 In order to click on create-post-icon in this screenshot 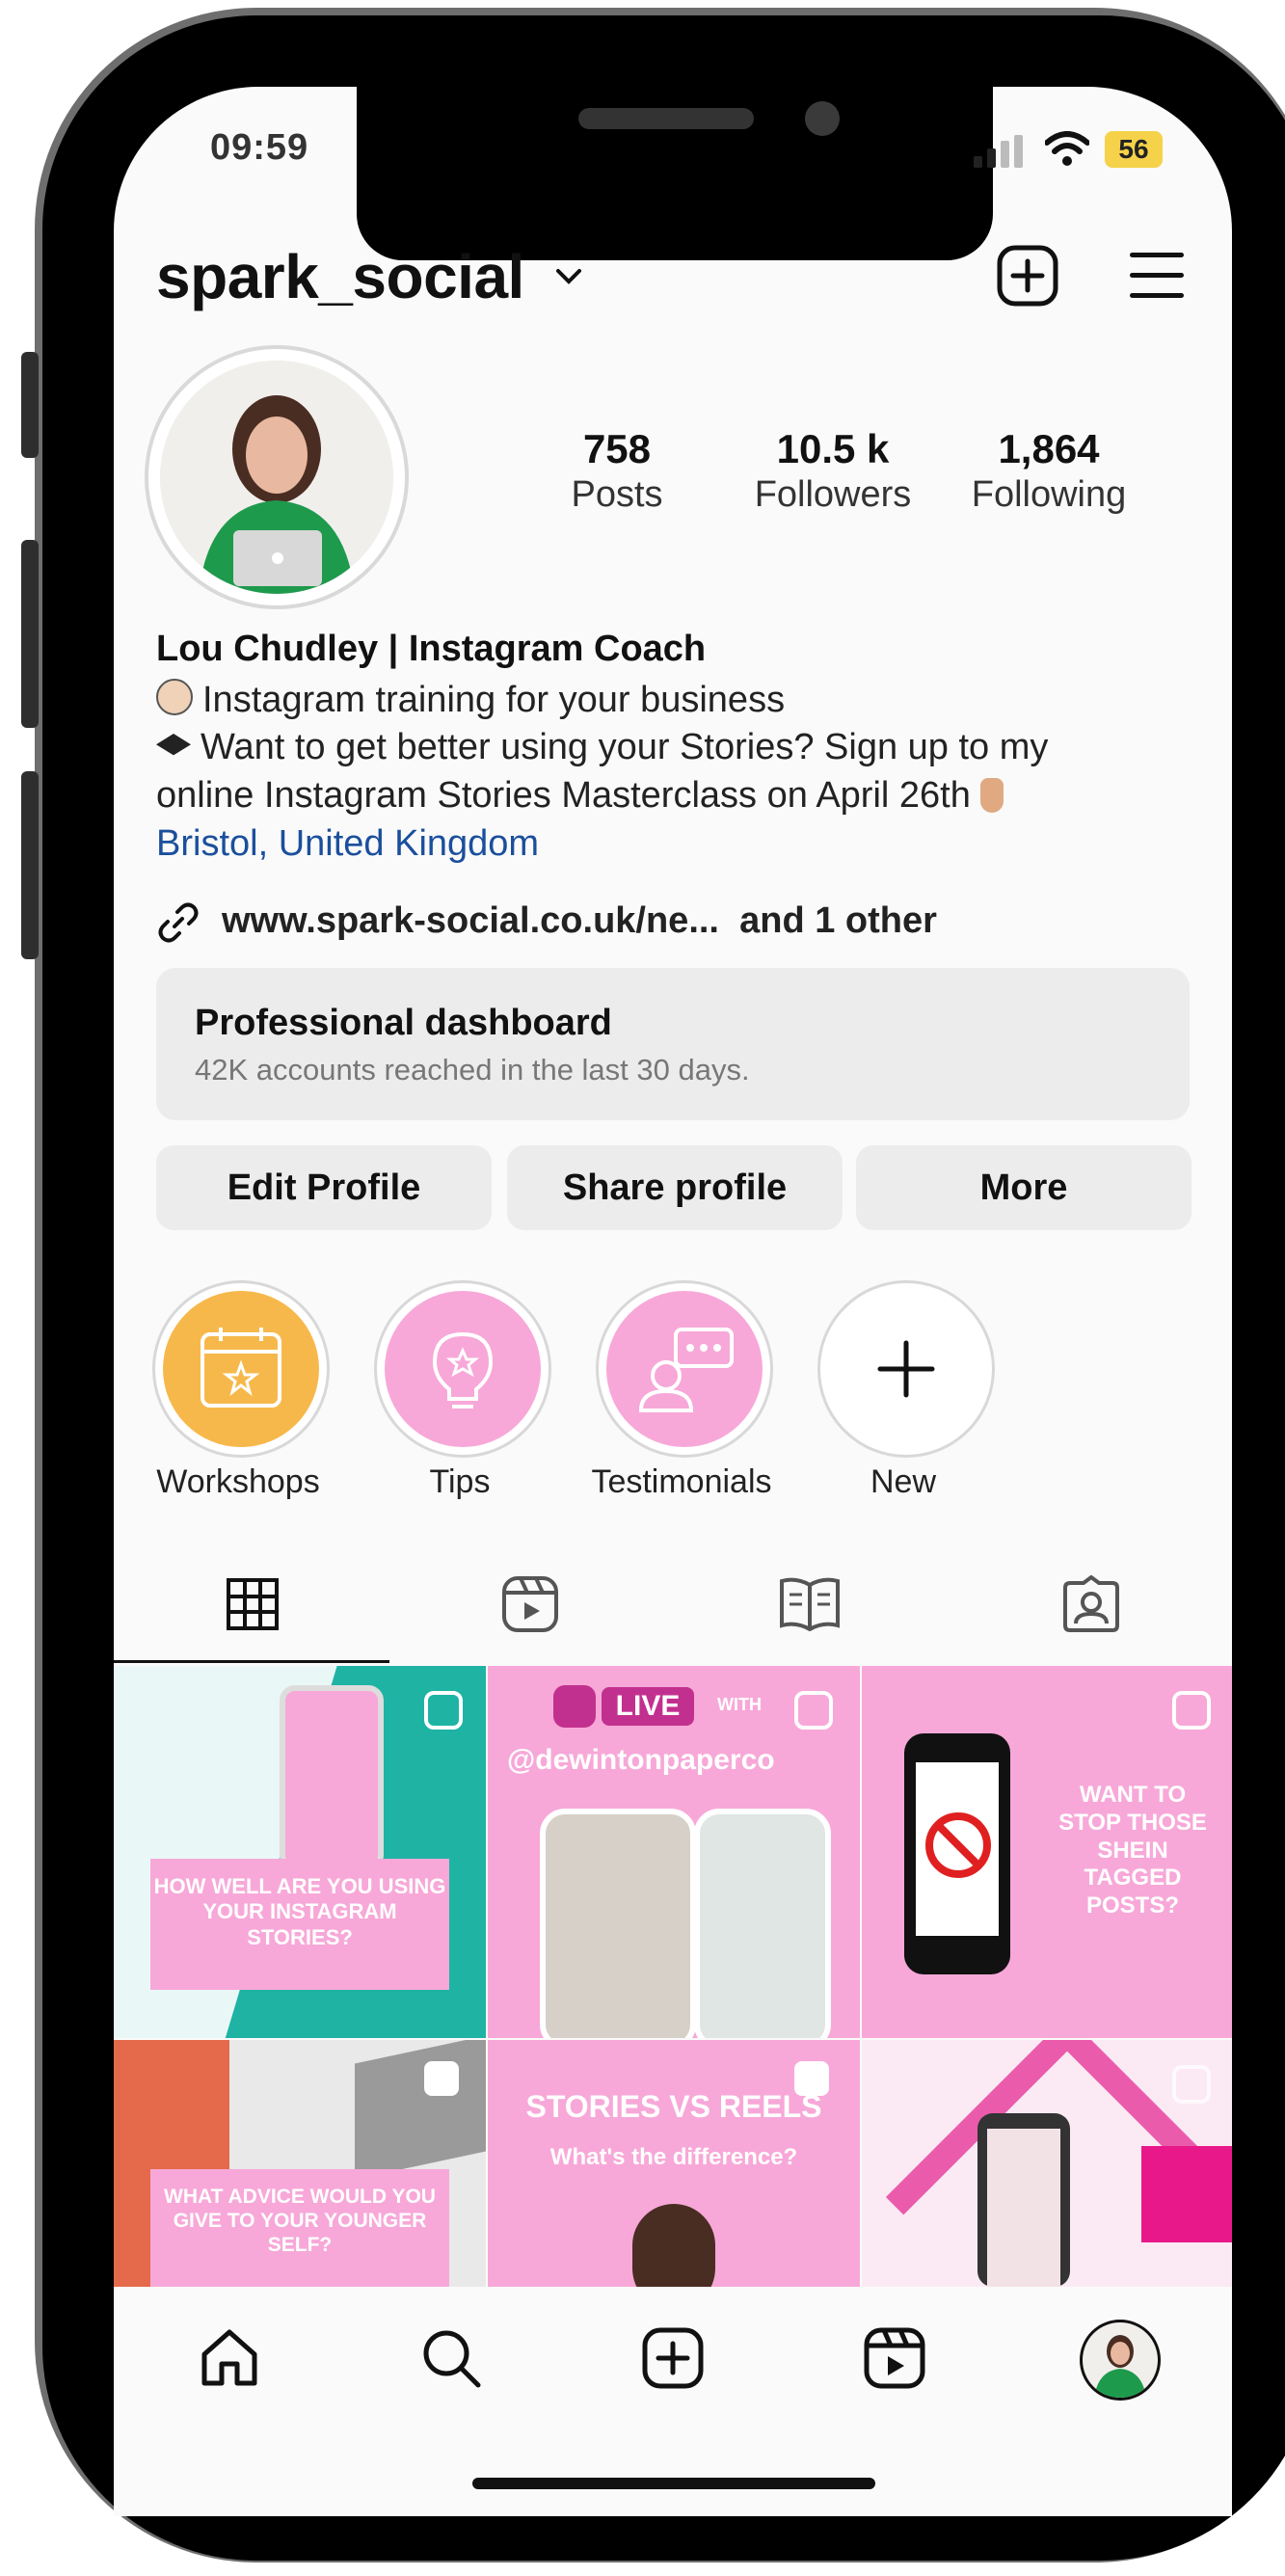, I will do `click(1027, 276)`.